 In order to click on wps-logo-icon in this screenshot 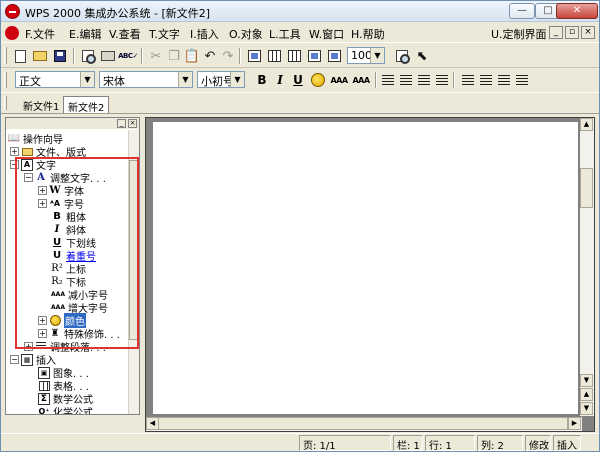, I will do `click(12, 11)`.